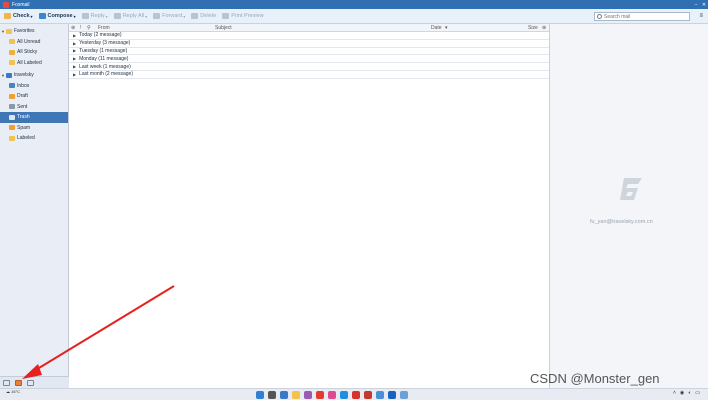 This screenshot has height=400, width=708. I want to click on print-preview-button: Print Preview, so click(243, 16).